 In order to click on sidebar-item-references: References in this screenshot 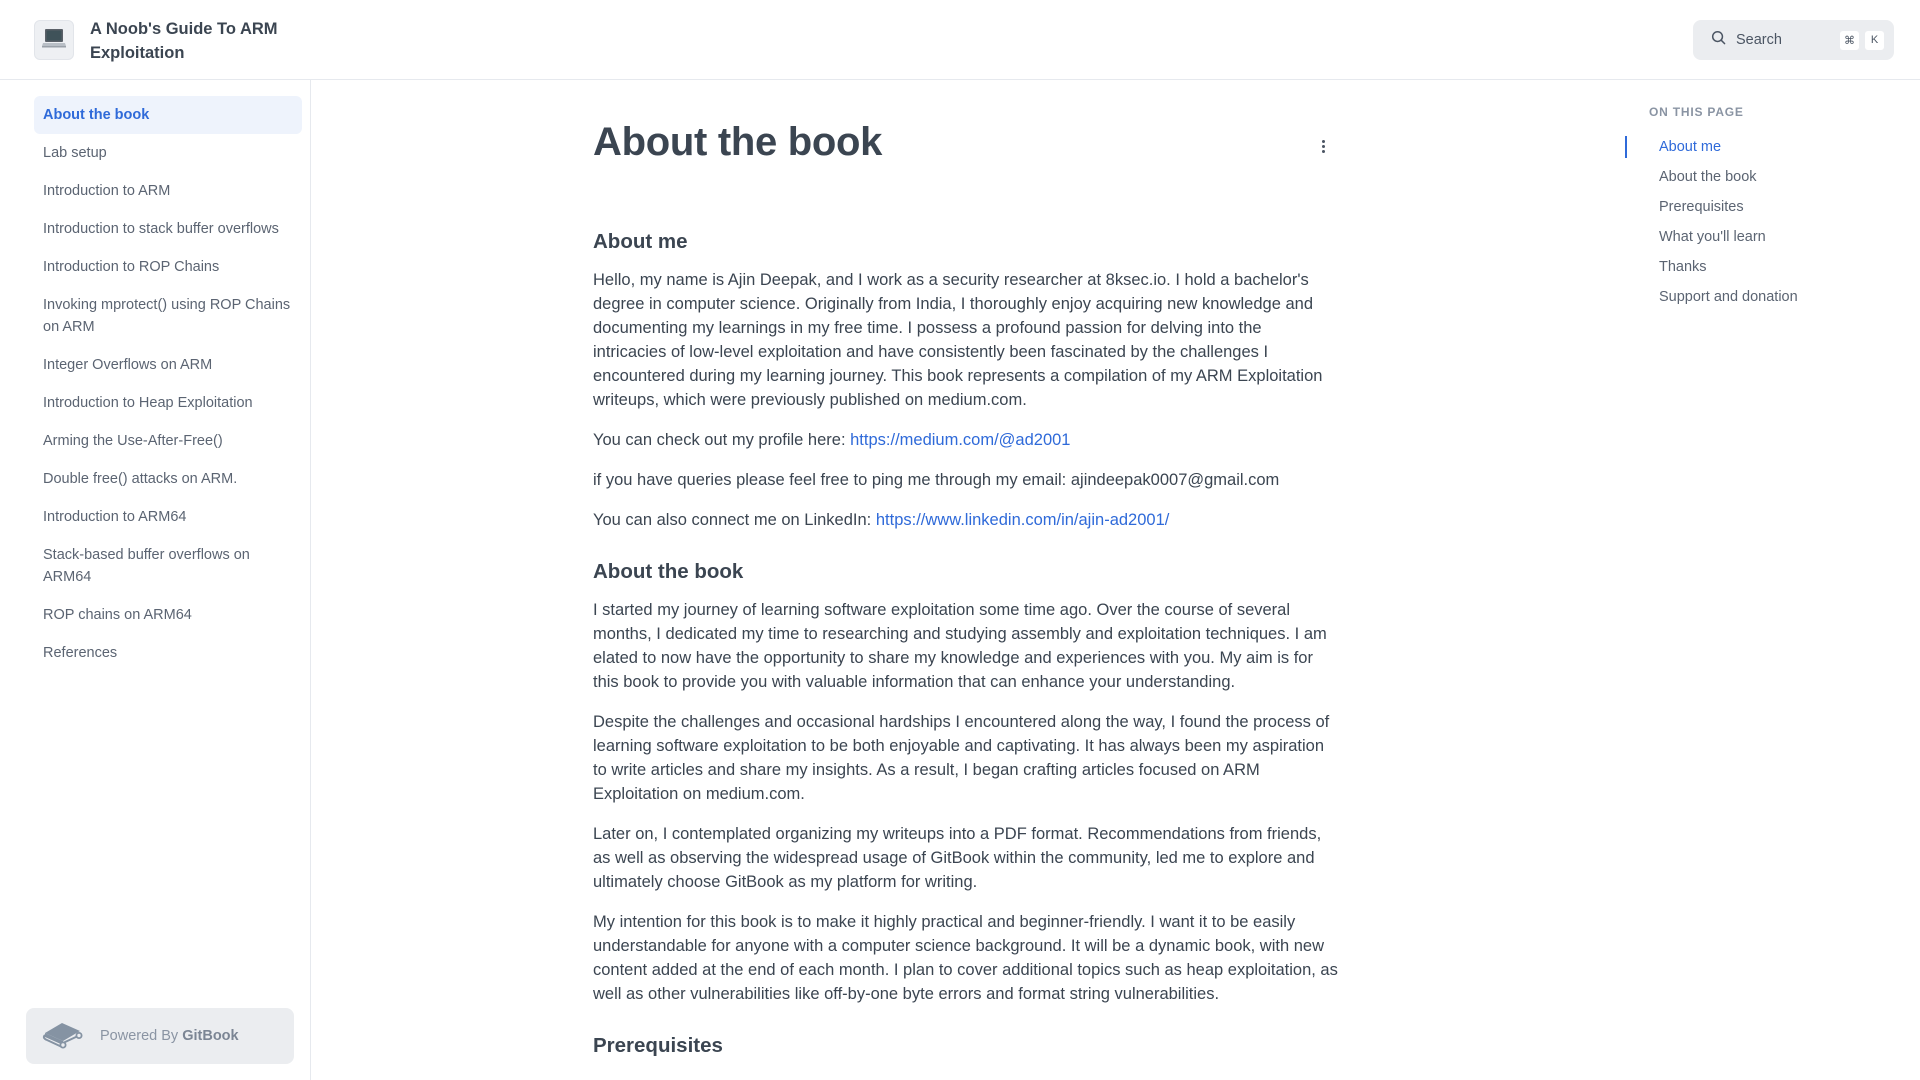, I will do `click(168, 653)`.